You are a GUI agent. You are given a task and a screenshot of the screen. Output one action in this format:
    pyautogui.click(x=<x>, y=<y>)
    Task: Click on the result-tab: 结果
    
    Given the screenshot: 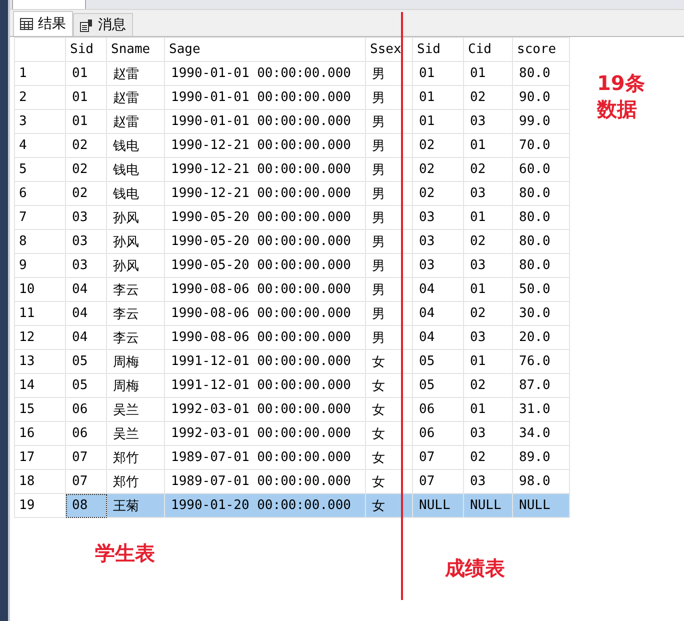 What is the action you would take?
    pyautogui.click(x=43, y=23)
    